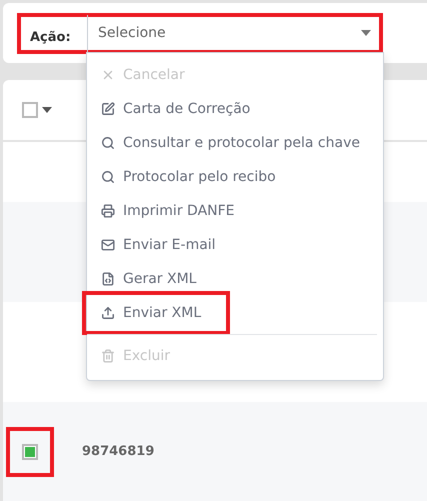 The image size is (427, 501). Describe the element at coordinates (235, 211) in the screenshot. I see `menu-item: Imprimir DANFE` at that location.